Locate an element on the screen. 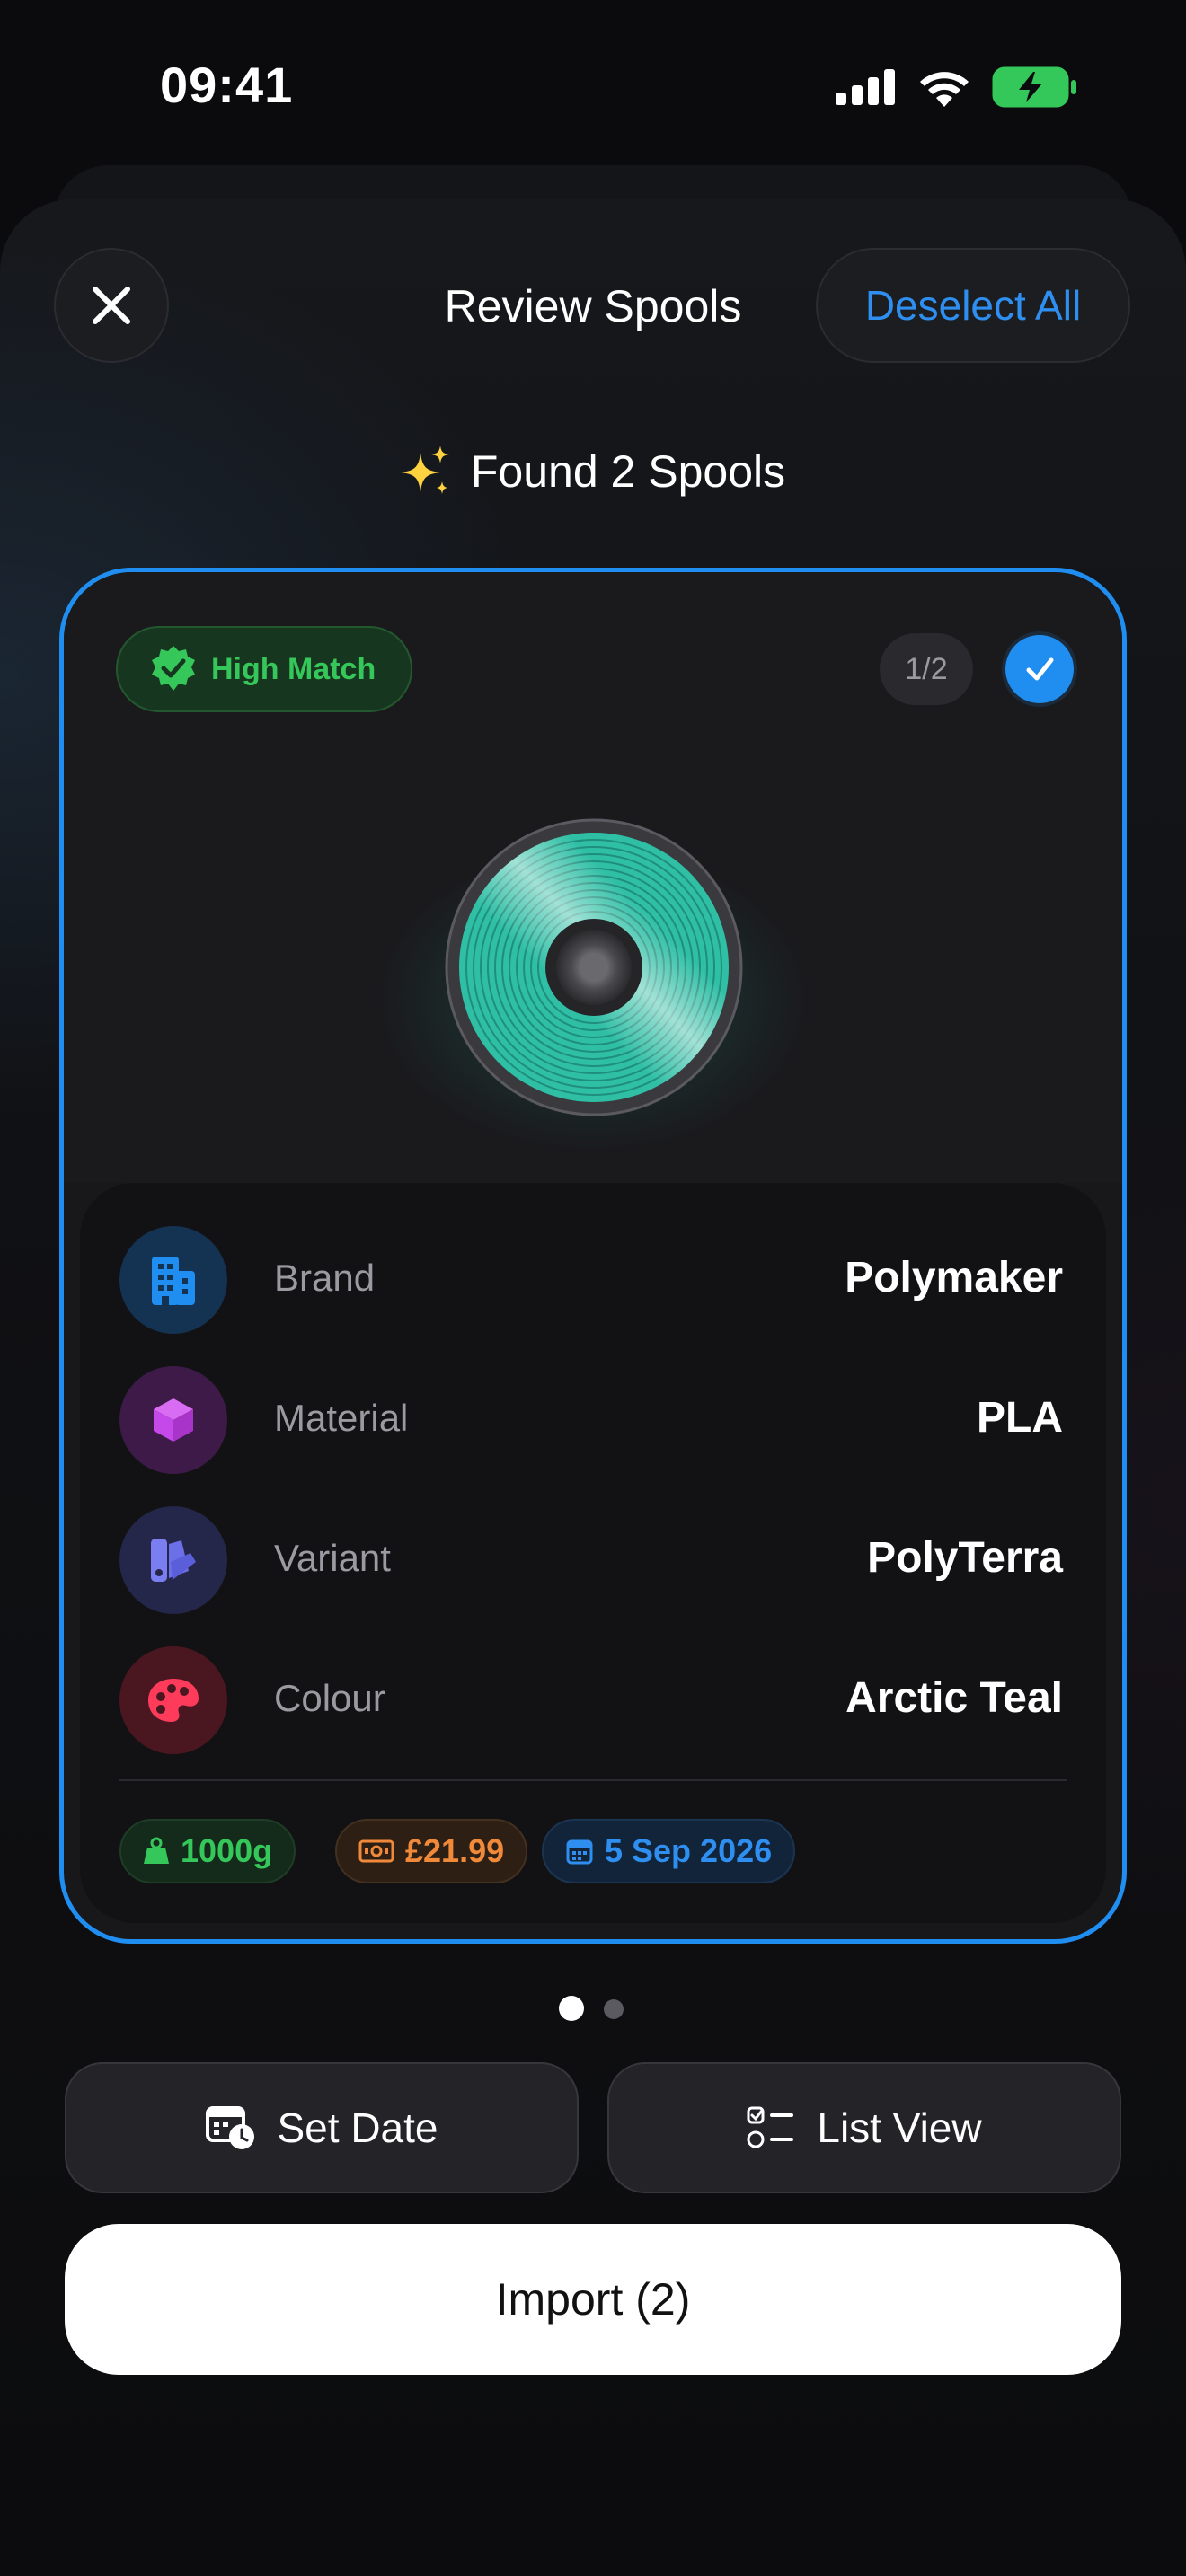  found-summary: Found 2 Spools is located at coordinates (593, 472).